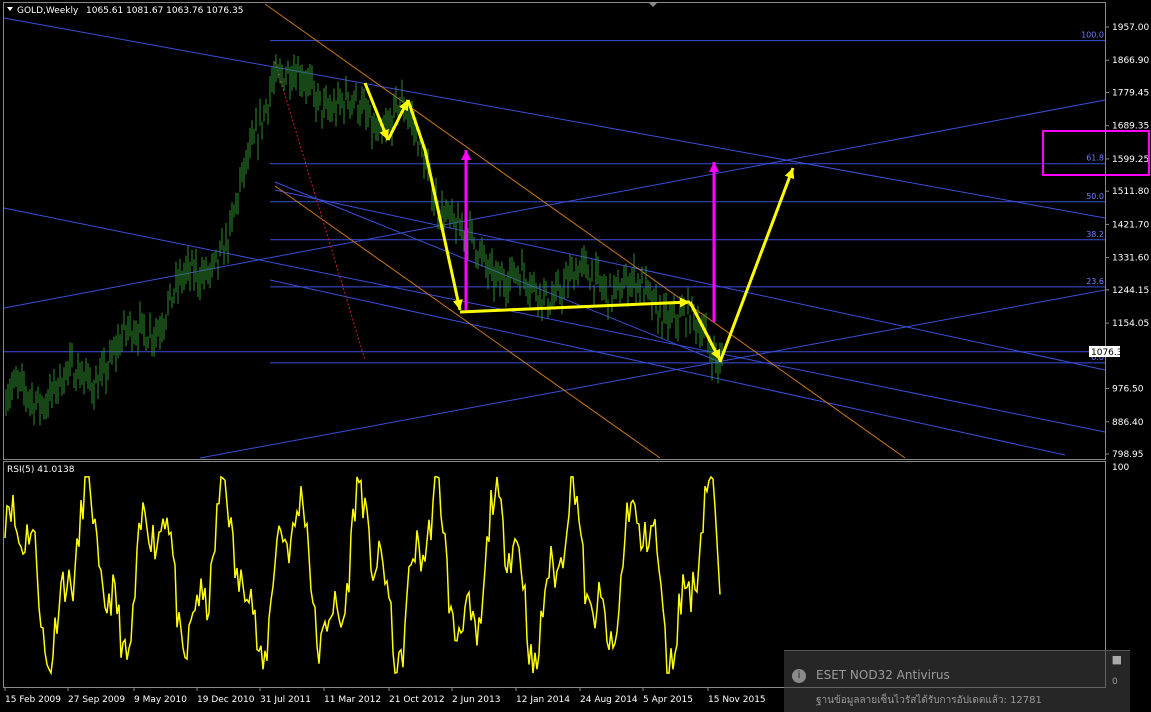 The image size is (1151, 712). What do you see at coordinates (1130, 61) in the screenshot?
I see `price-tick-label: 1866.90` at bounding box center [1130, 61].